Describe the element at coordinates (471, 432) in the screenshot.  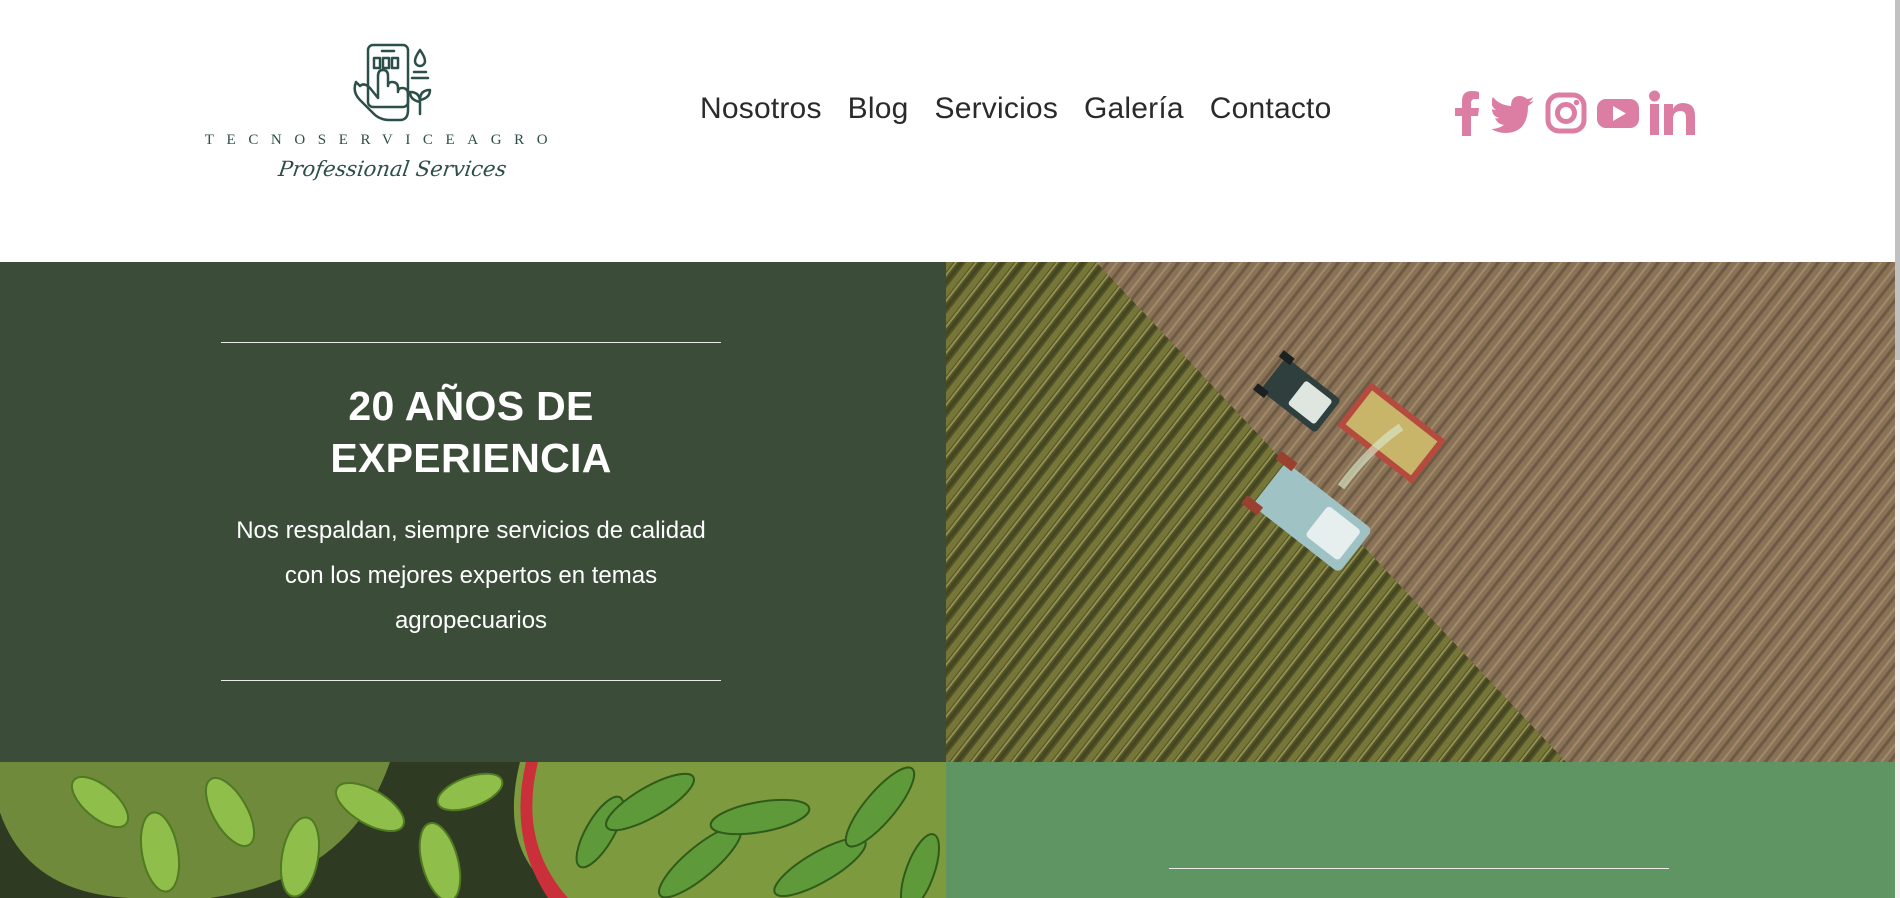
I see `experience-title: 20 AÑOS DE EXPERIENCIA` at that location.